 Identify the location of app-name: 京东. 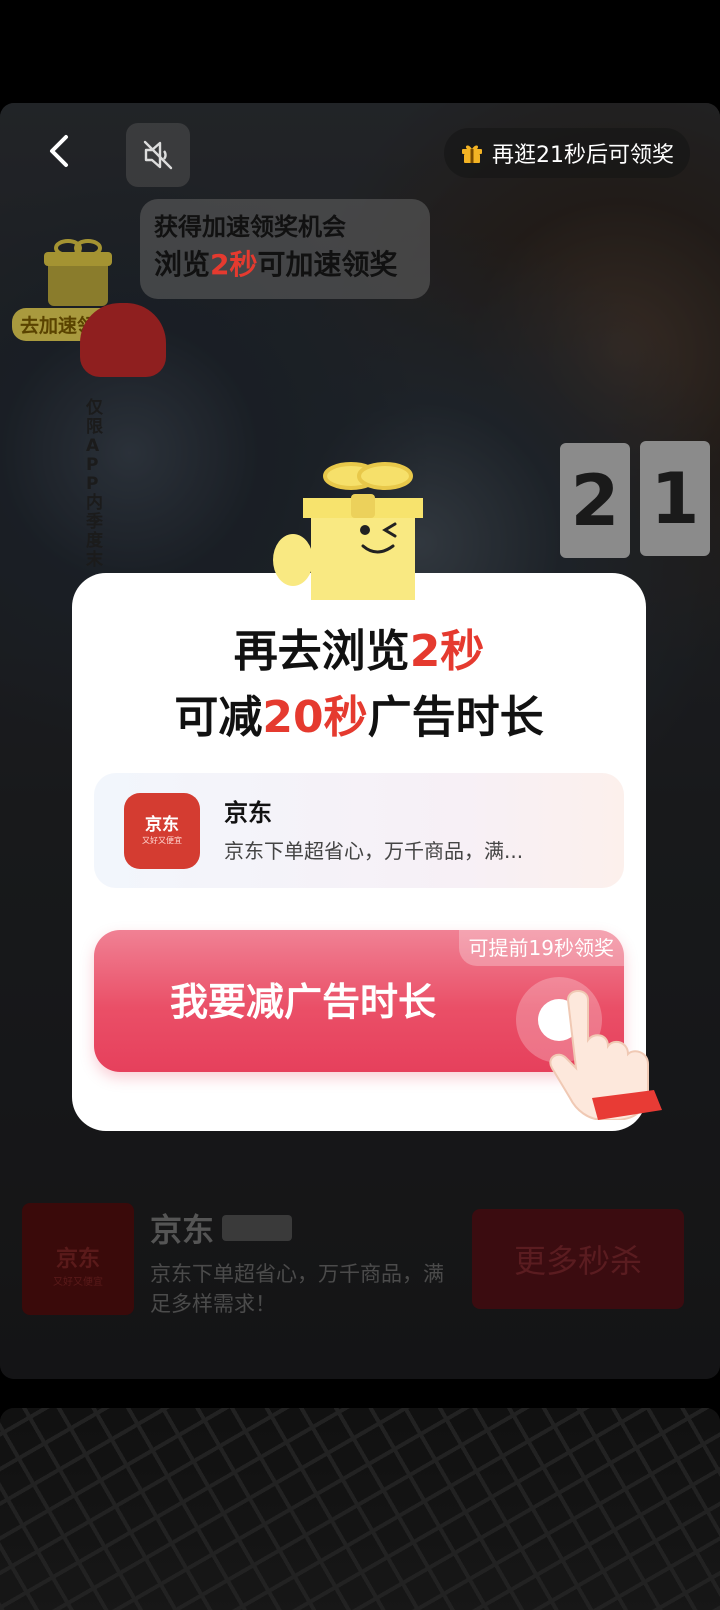
(248, 813).